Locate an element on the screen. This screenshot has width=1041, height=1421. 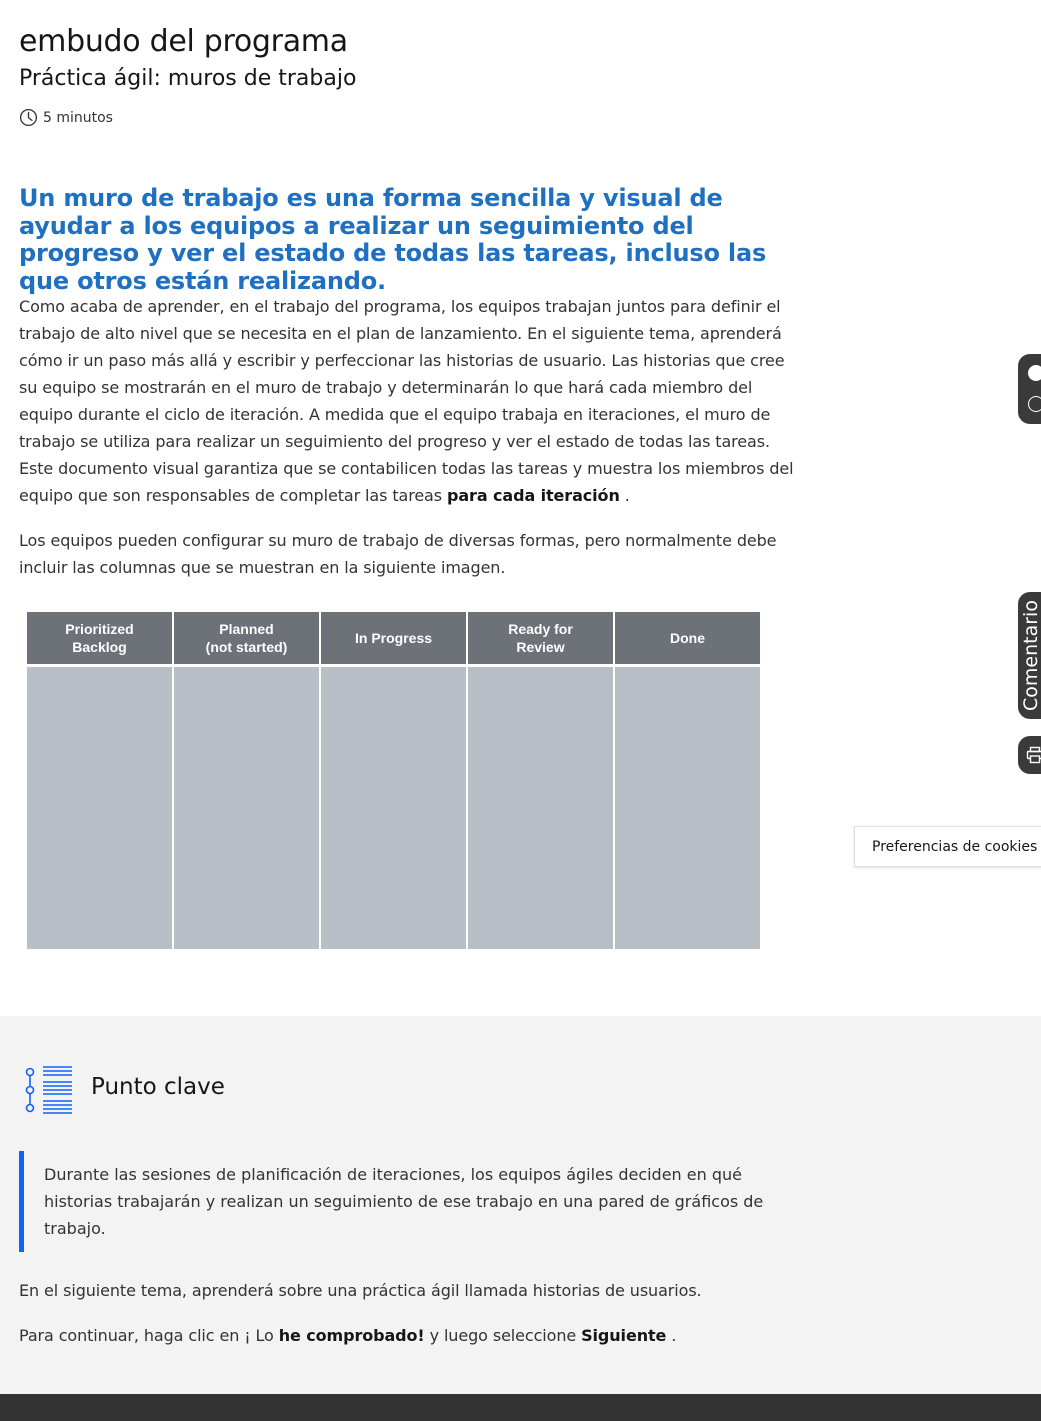
duration: 5 minutos is located at coordinates (66, 117).